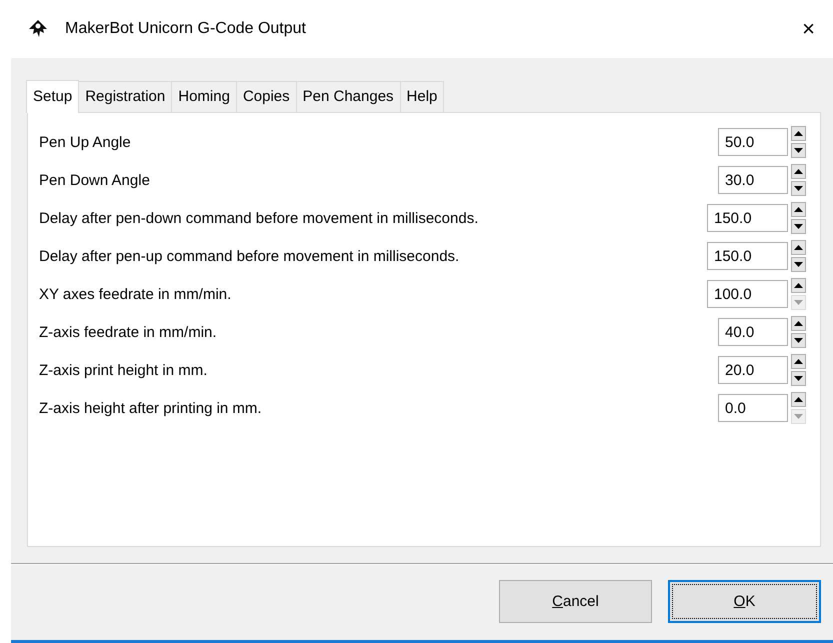 The height and width of the screenshot is (643, 833). I want to click on number-field: 50.0, so click(753, 142).